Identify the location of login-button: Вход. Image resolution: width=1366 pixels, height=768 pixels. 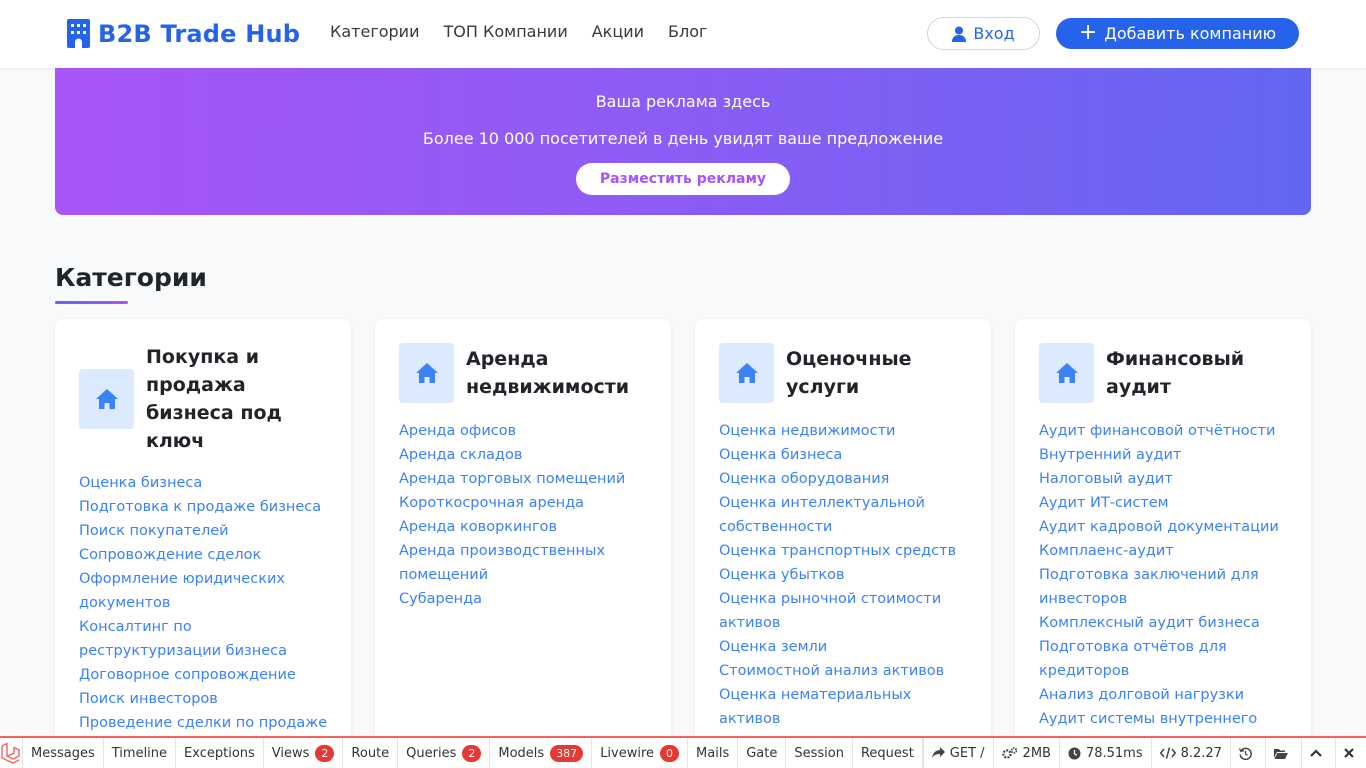
(983, 33).